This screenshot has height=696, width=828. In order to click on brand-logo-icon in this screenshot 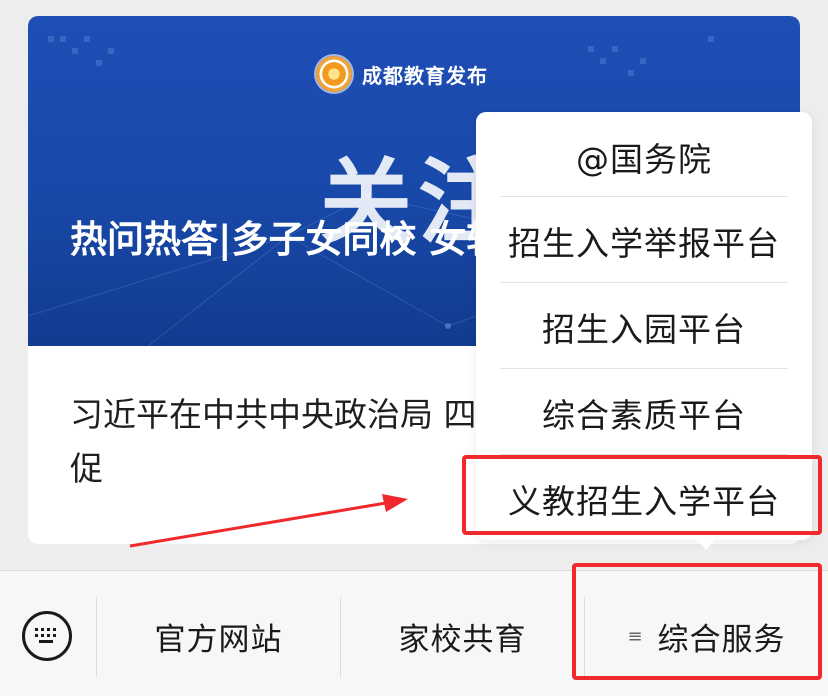, I will do `click(334, 74)`.